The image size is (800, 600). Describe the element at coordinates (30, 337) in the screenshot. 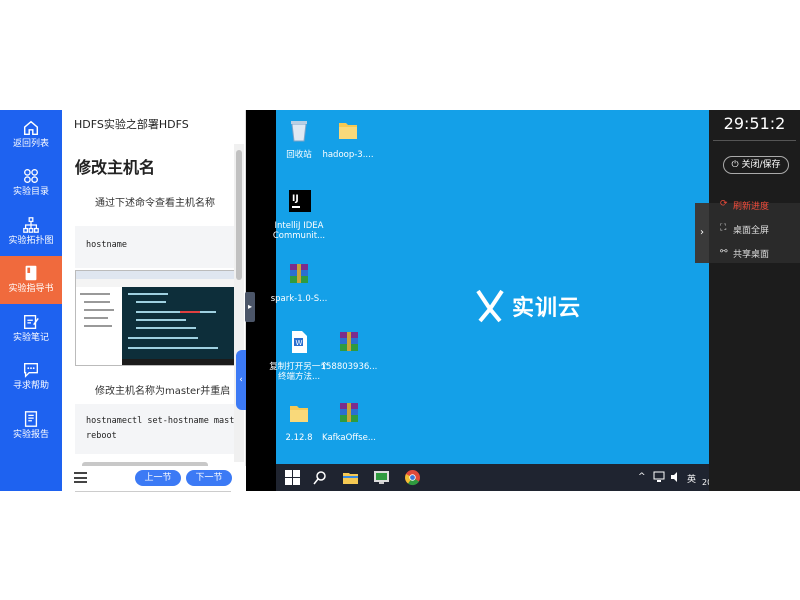

I see `sidebar-item-label: 实验笔记` at that location.